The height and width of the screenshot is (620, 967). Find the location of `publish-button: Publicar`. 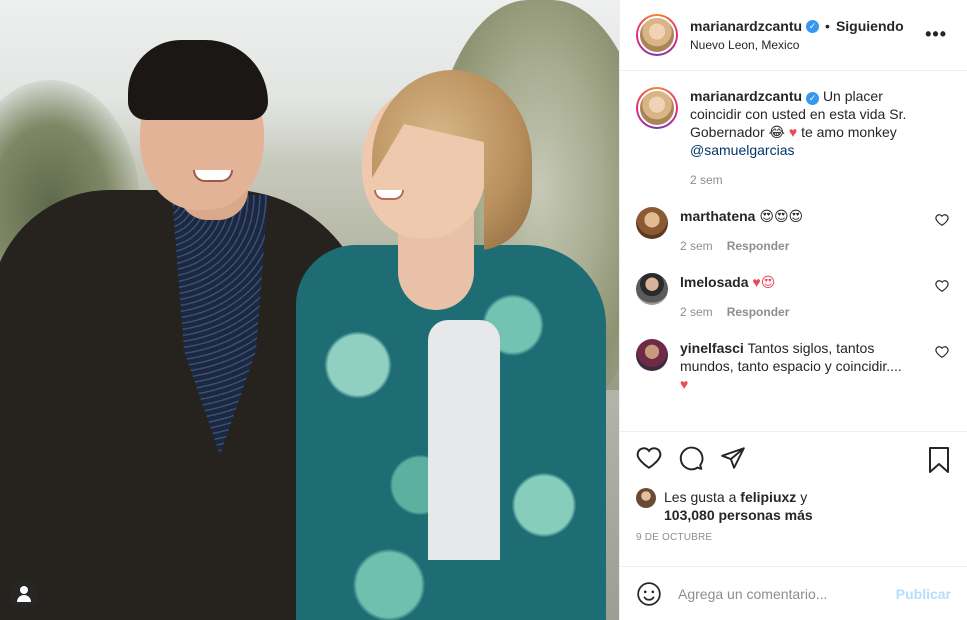

publish-button: Publicar is located at coordinates (923, 594).